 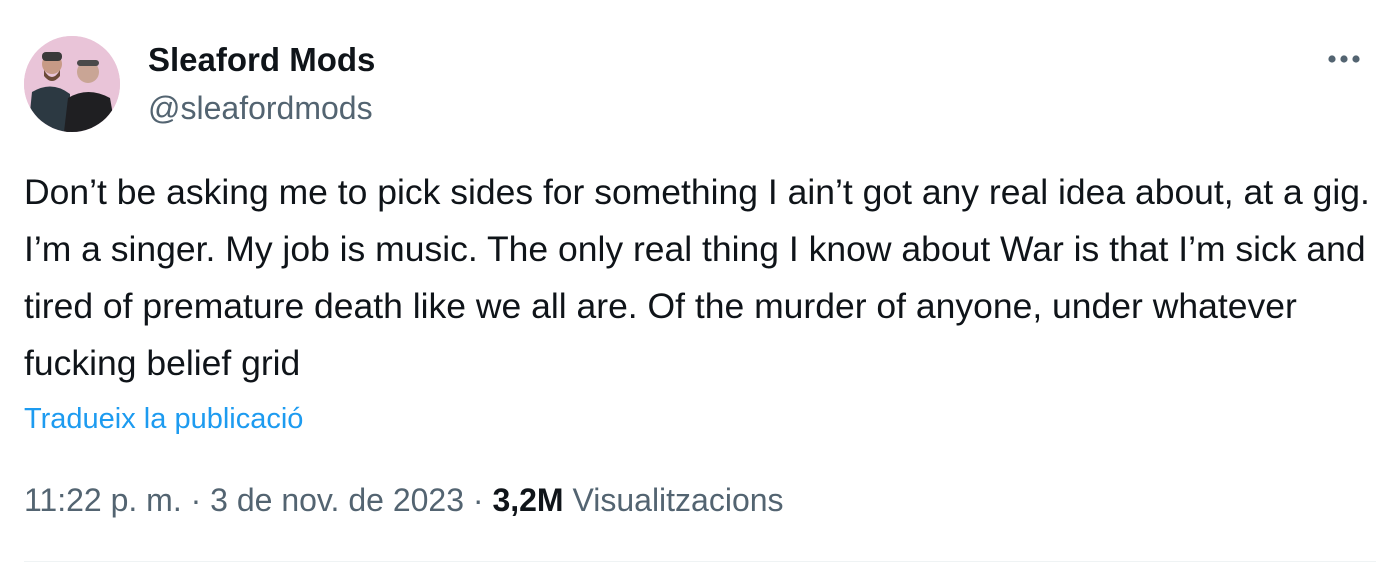 I want to click on more-options-button, so click(x=1344, y=59).